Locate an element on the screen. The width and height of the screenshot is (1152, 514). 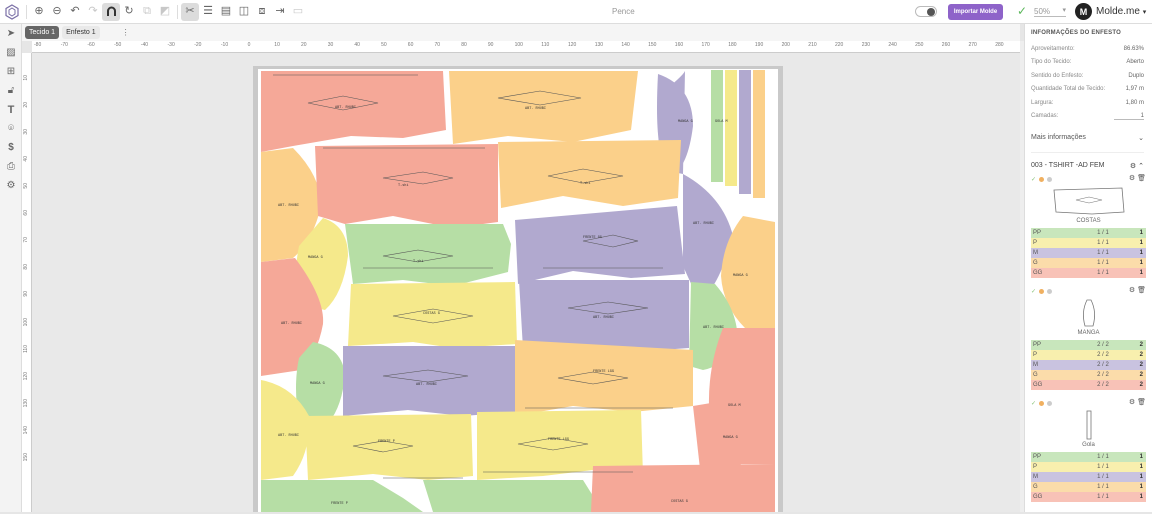
ruler-tick-label: 60 is located at coordinates (410, 45).